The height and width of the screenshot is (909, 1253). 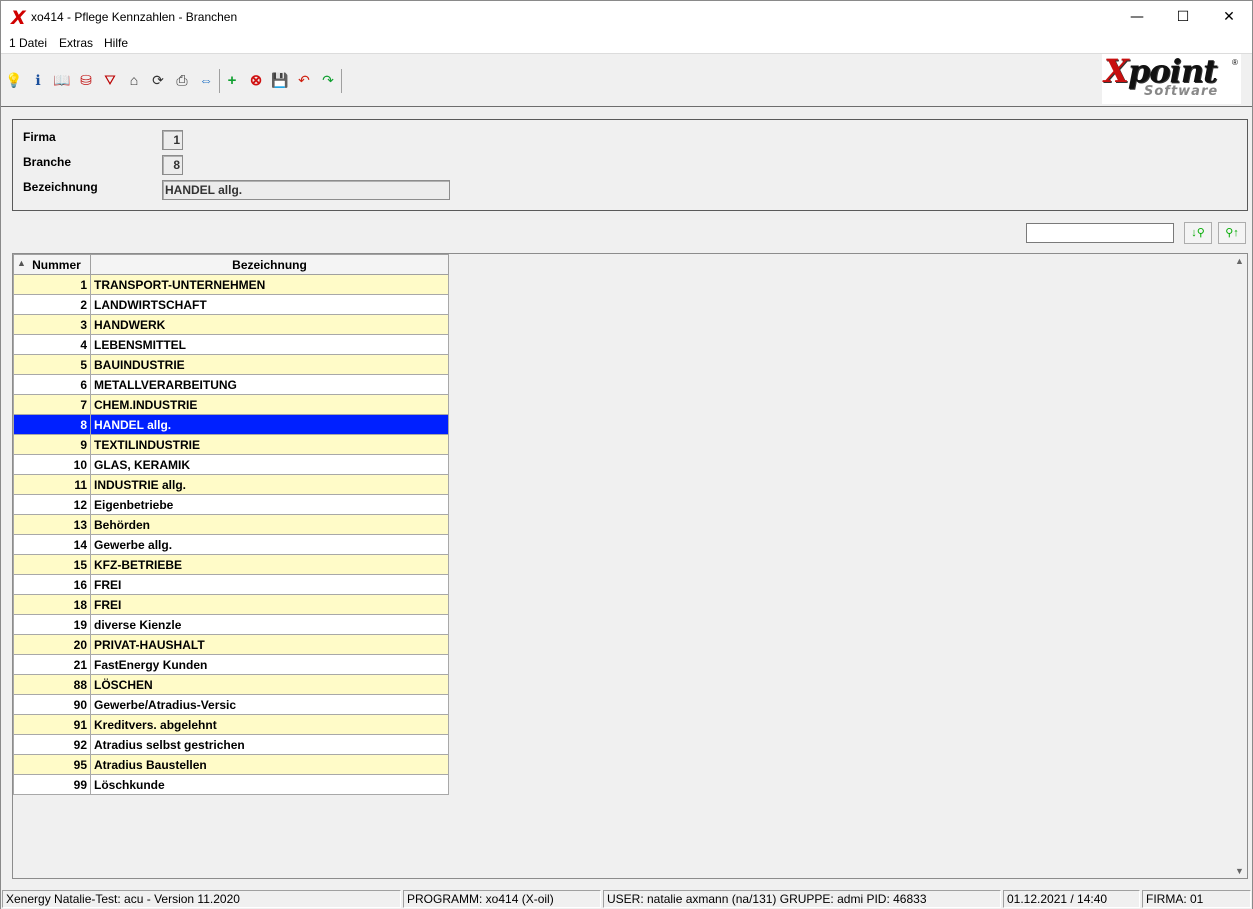 I want to click on home-icon: ⌂, so click(x=134, y=80).